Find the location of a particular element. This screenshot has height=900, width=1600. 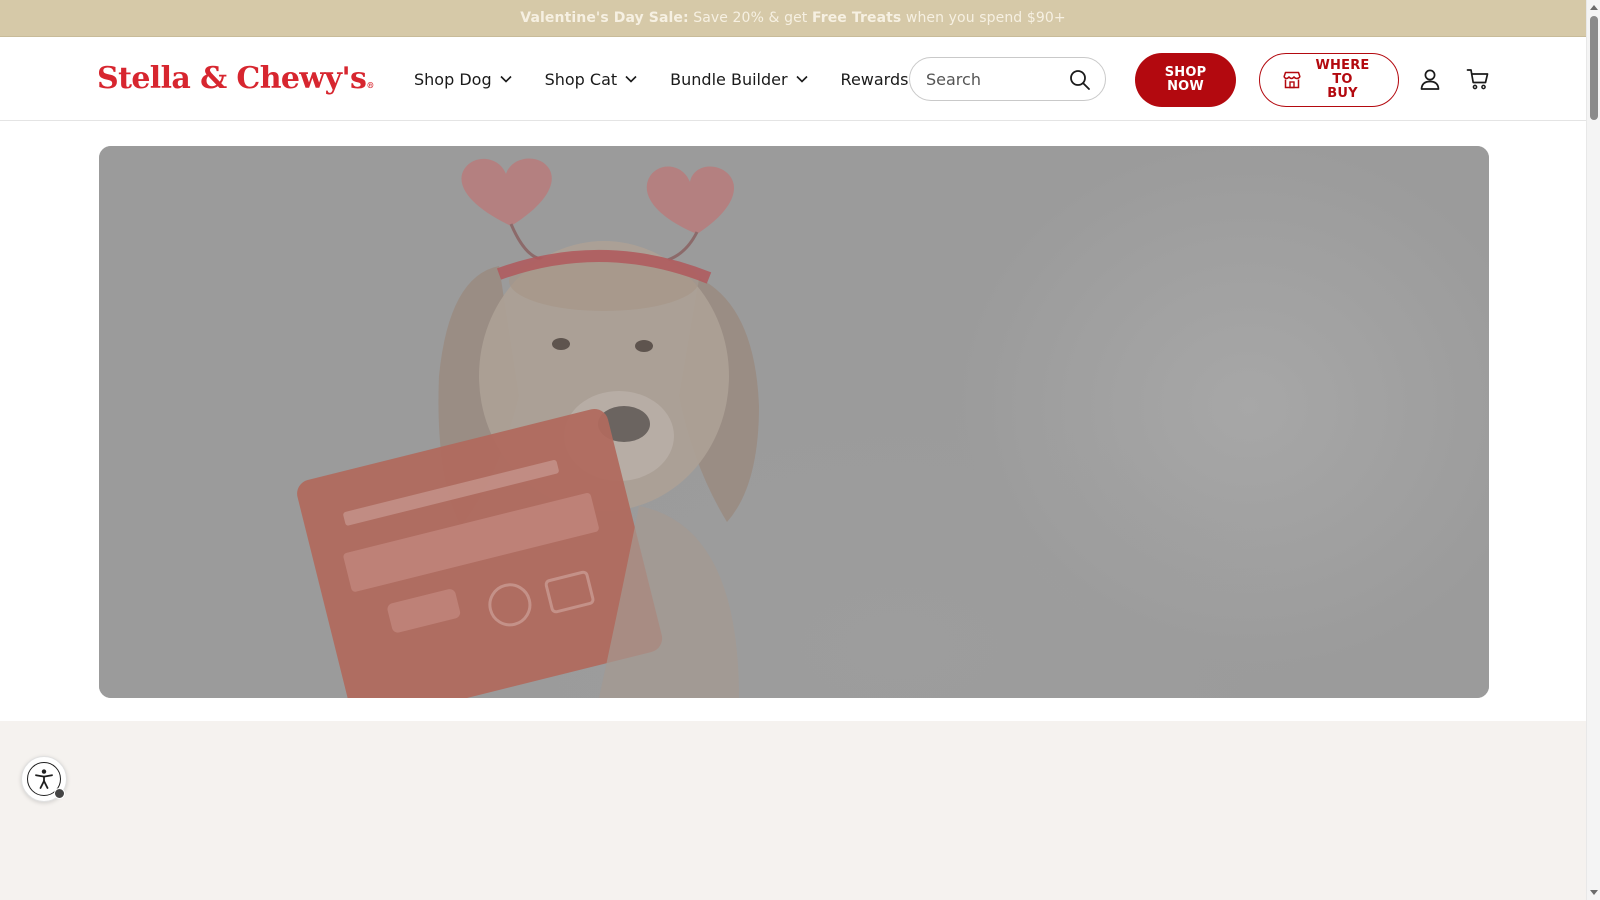

nav-label: Rewards is located at coordinates (874, 79).